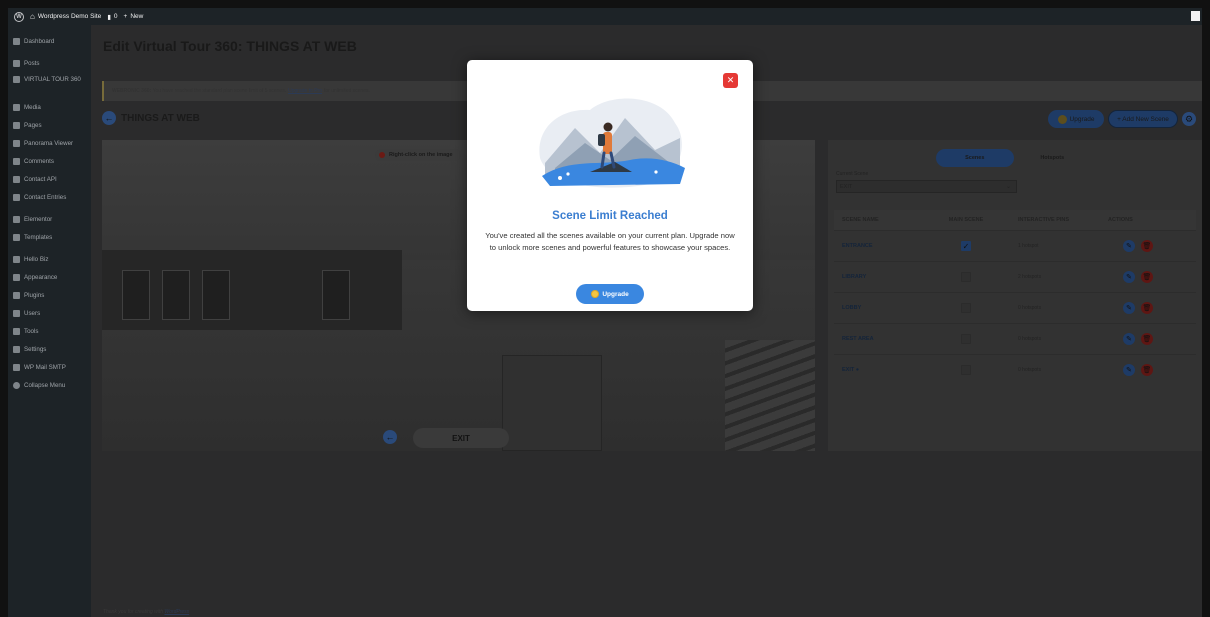 The height and width of the screenshot is (617, 1210). What do you see at coordinates (49, 179) in the screenshot?
I see `sidebar-item-contact-api: Contact API` at bounding box center [49, 179].